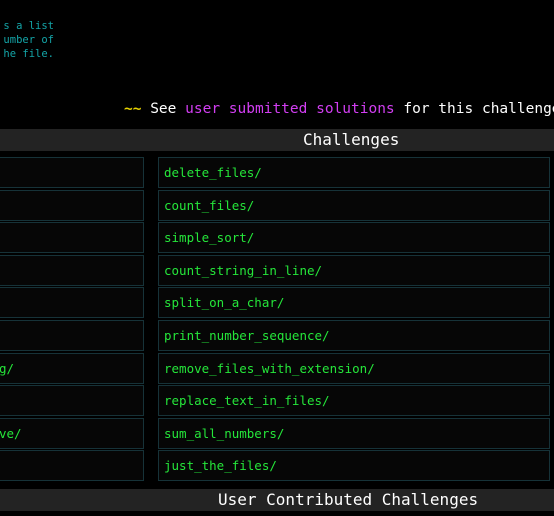 This screenshot has height=516, width=554. I want to click on description-line: s a list, so click(28, 26).